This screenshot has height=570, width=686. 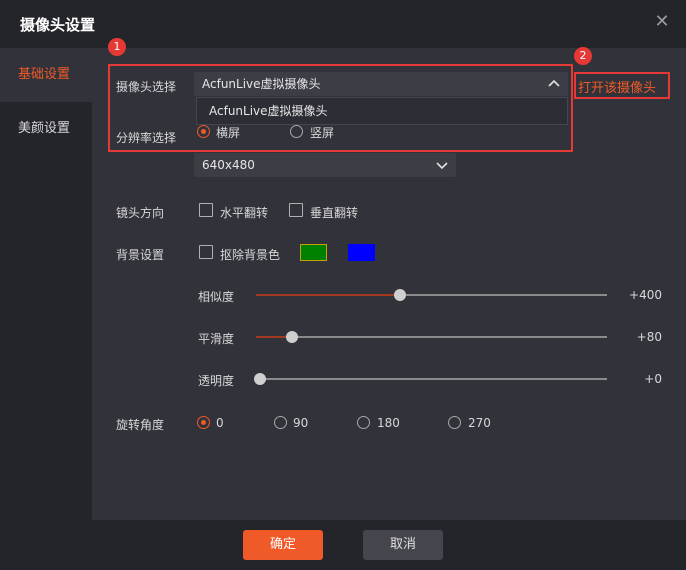 I want to click on dropdown-option-label: AcfunLive虚拟摄像头, so click(x=268, y=111).